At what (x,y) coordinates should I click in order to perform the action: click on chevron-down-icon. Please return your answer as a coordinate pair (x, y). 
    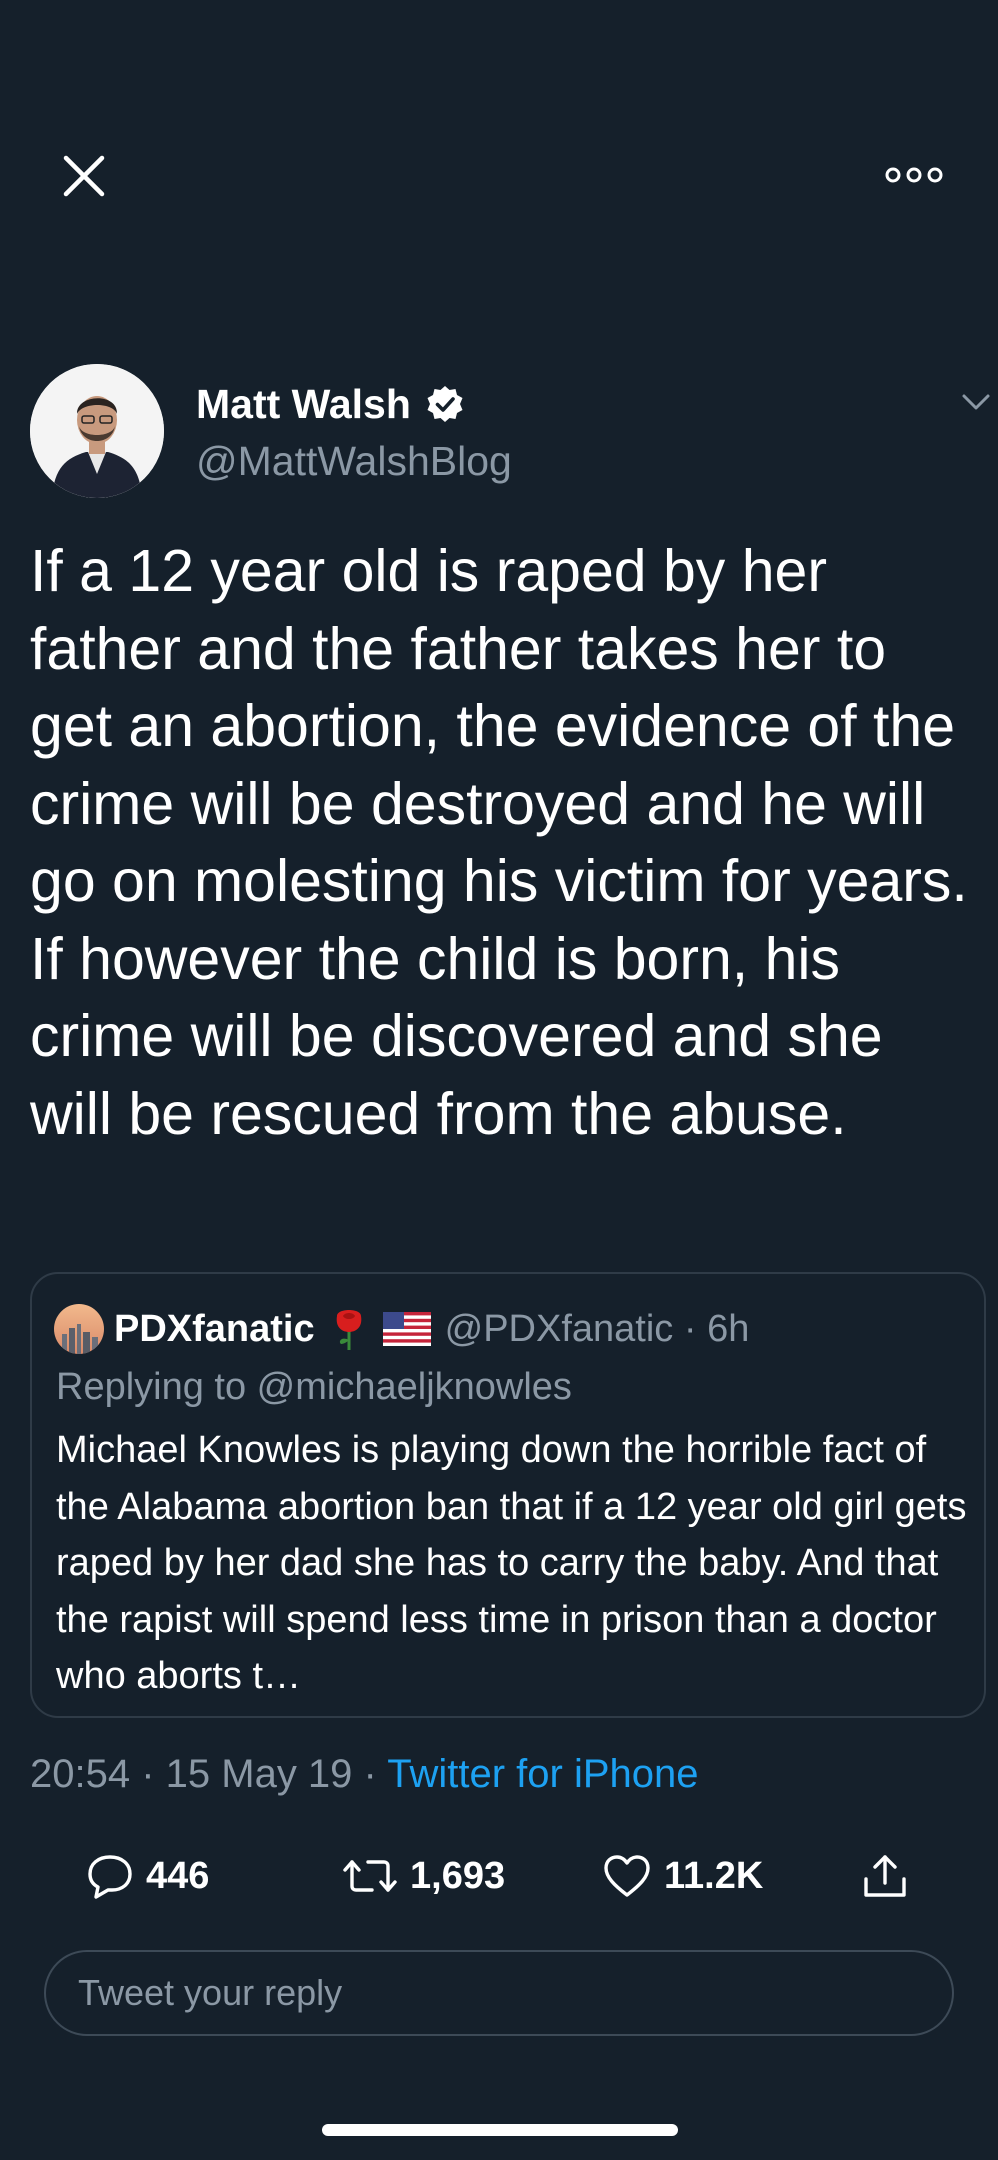
    Looking at the image, I should click on (976, 402).